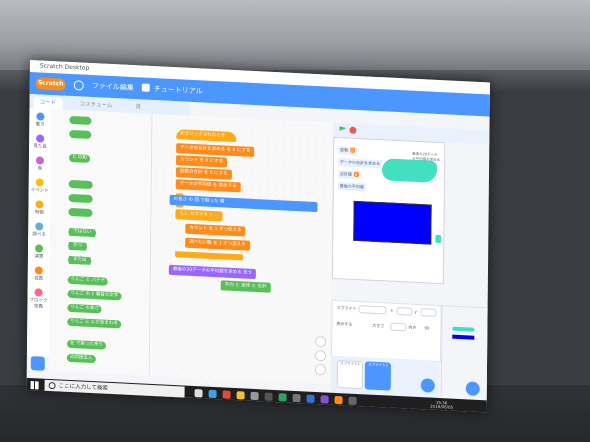 Image resolution: width=590 pixels, height=442 pixels. Describe the element at coordinates (342, 130) in the screenshot. I see `green-flag-icon` at that location.